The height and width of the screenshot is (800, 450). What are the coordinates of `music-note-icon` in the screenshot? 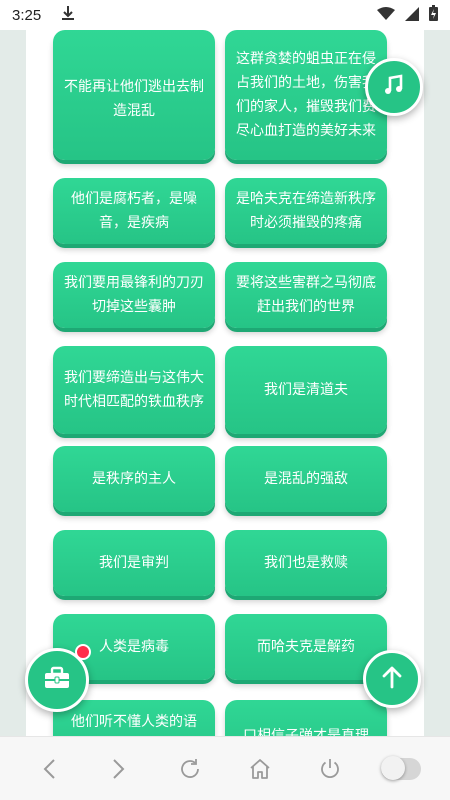 It's located at (394, 87).